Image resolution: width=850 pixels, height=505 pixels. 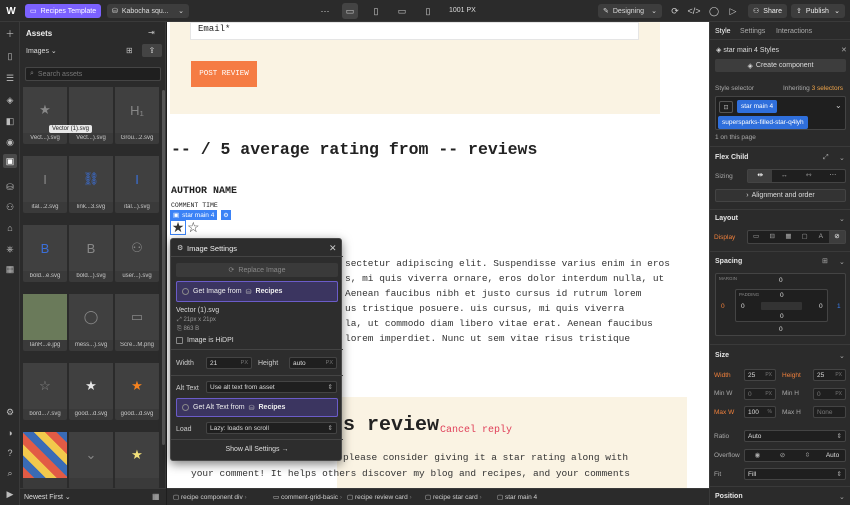 What do you see at coordinates (93, 74) in the screenshot?
I see `search-field: ⌕ Search assets` at bounding box center [93, 74].